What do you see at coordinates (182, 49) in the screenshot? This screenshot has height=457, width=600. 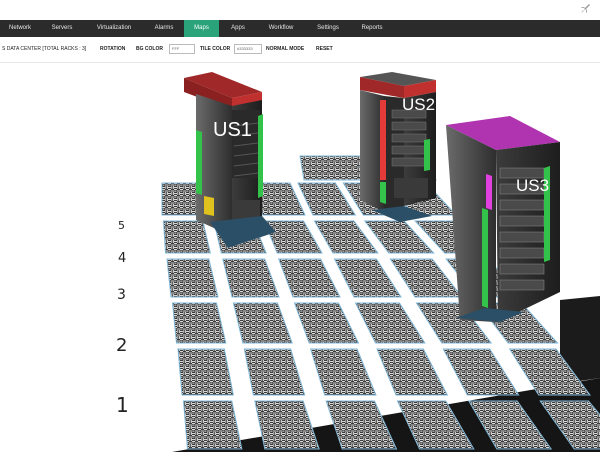 I see `bg-color-input: FFF` at bounding box center [182, 49].